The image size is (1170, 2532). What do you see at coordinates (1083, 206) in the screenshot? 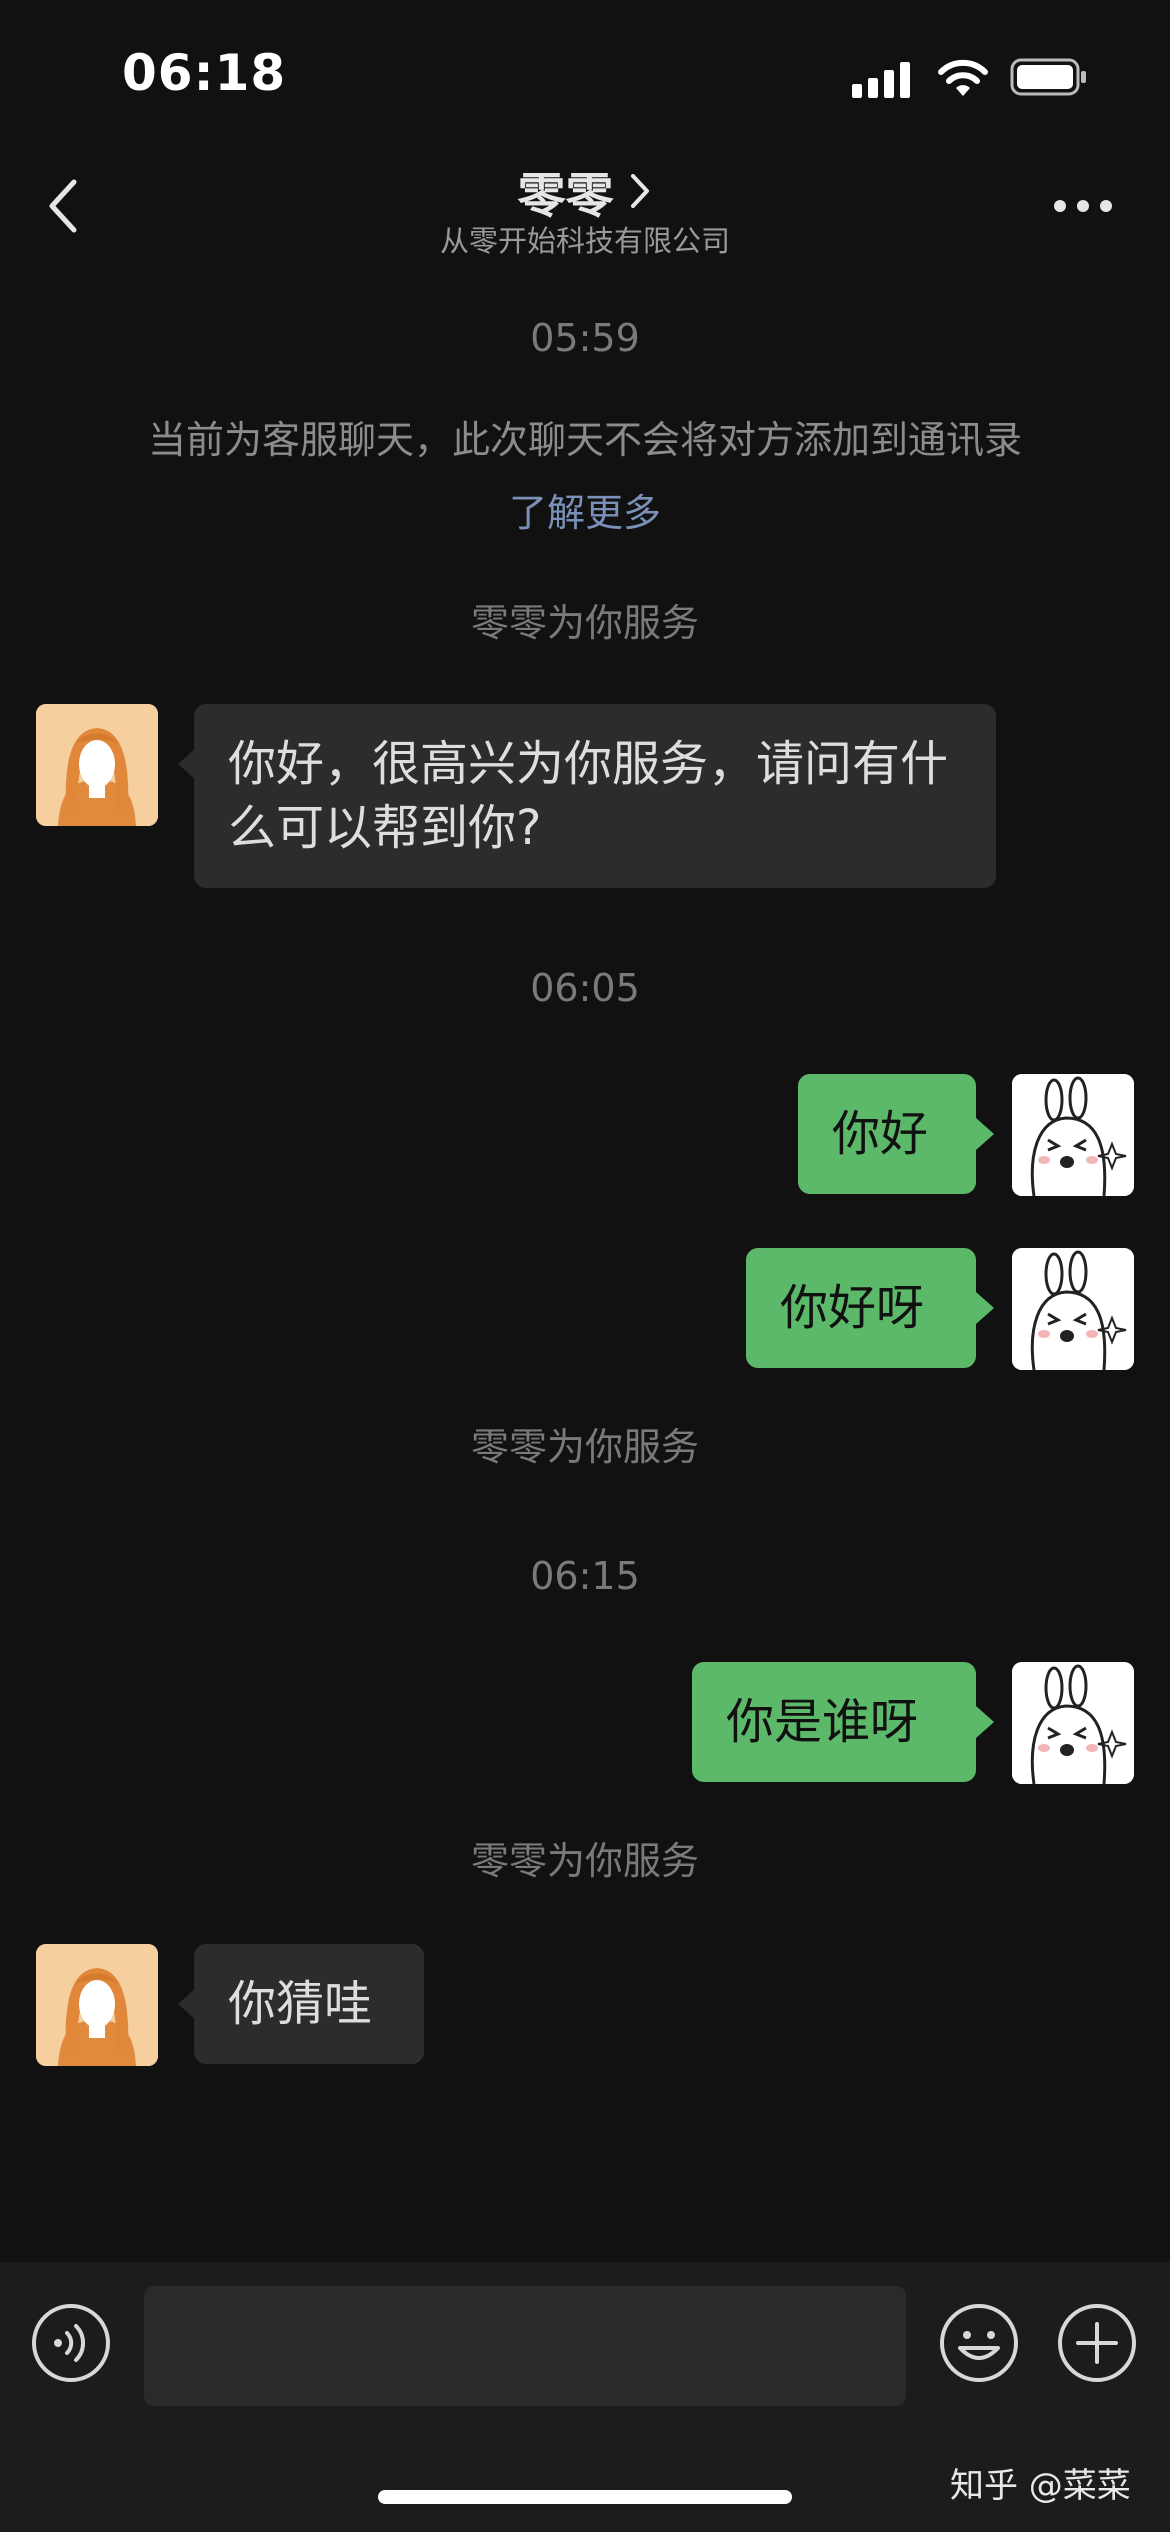
I see `more-dots-icon` at bounding box center [1083, 206].